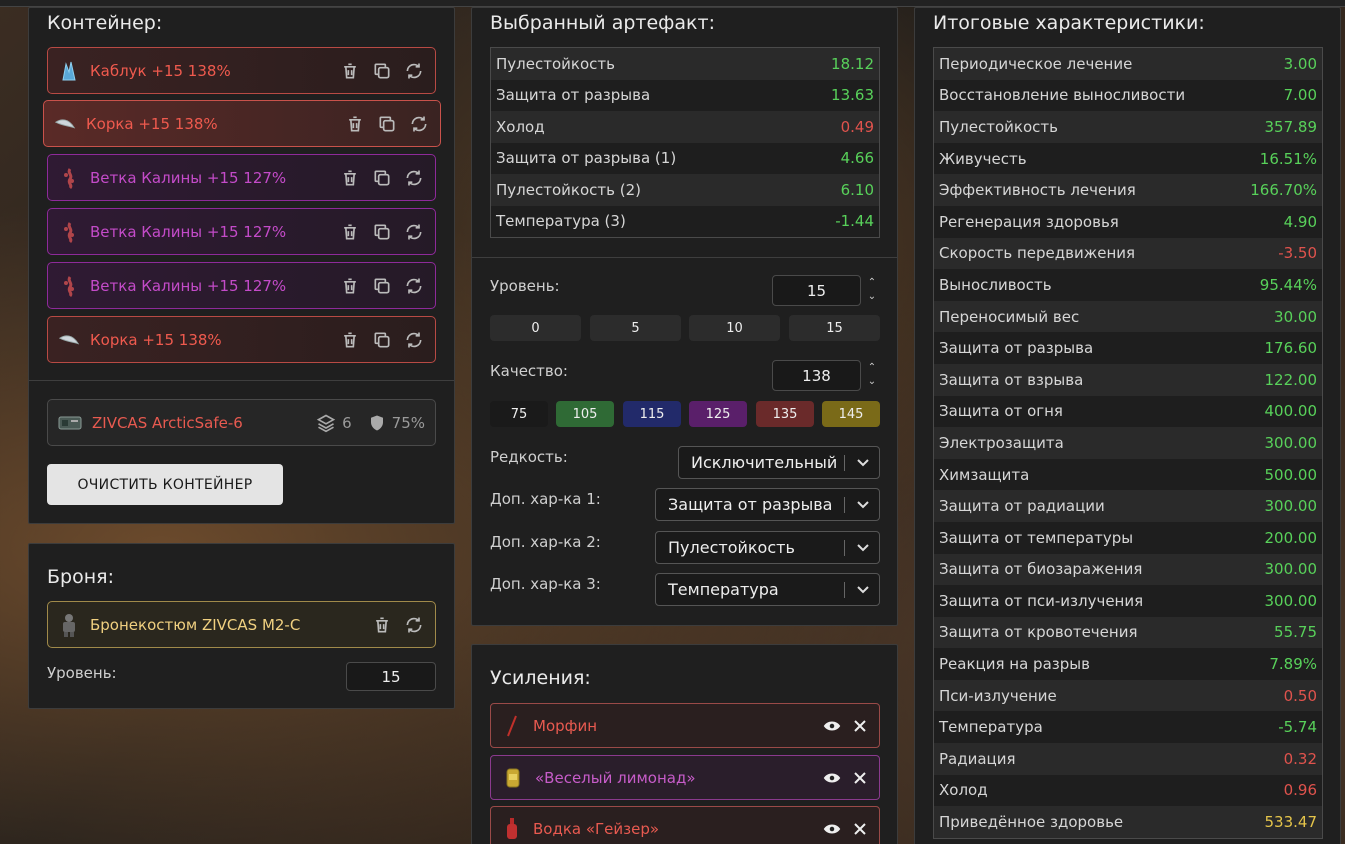  What do you see at coordinates (152, 123) in the screenshot?
I see `container-item-name: Корка +15 138%` at bounding box center [152, 123].